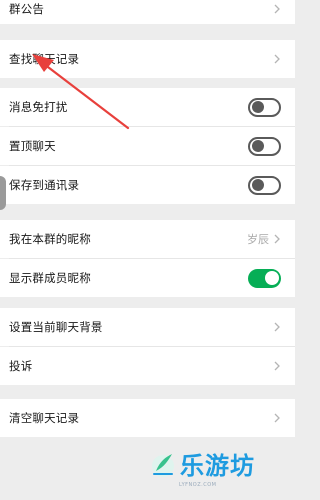 Image resolution: width=320 pixels, height=500 pixels. I want to click on row-label: 消息免打扰, so click(38, 107).